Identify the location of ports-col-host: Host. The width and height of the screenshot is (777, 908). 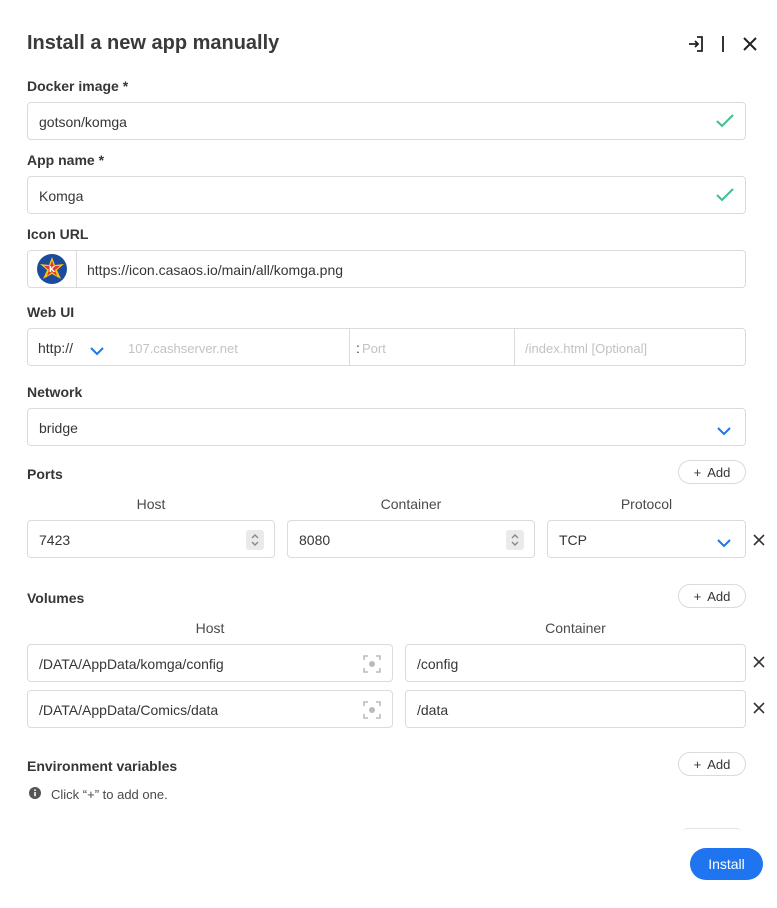
(151, 504).